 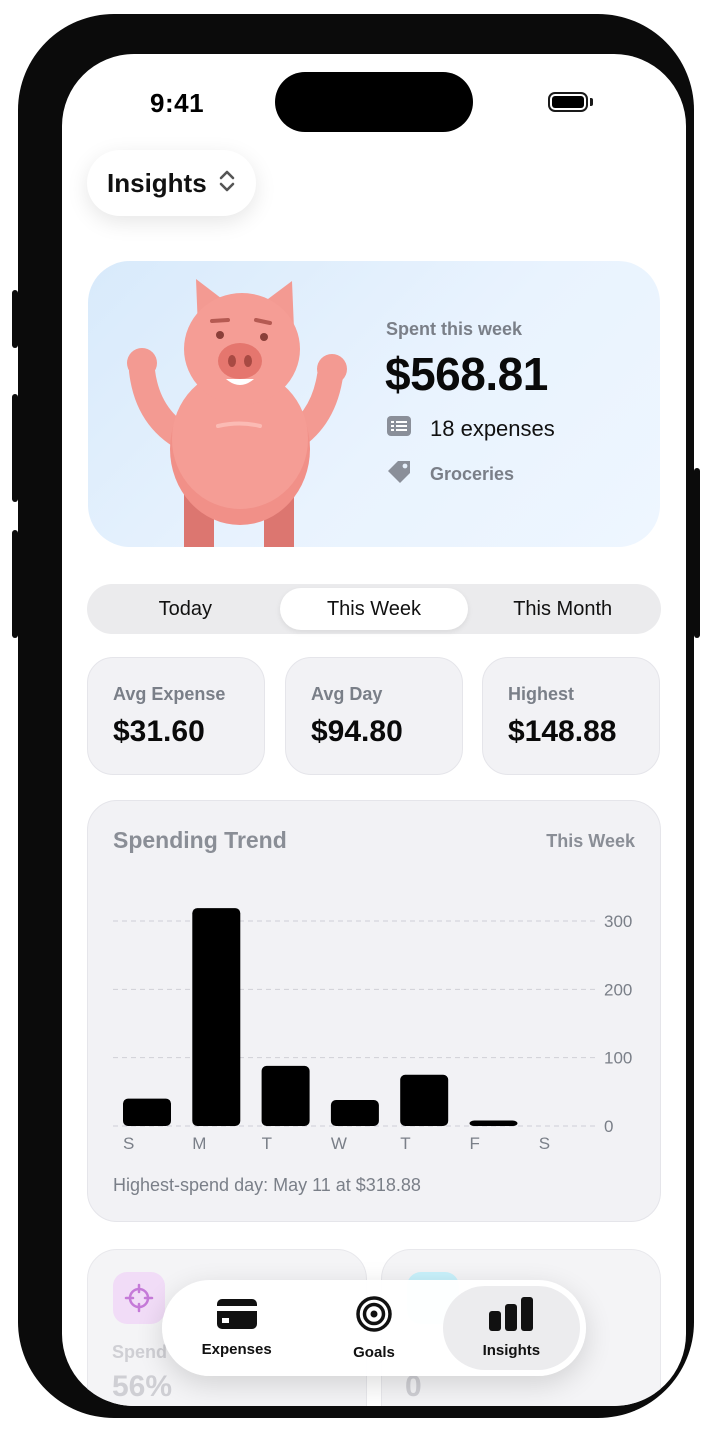 I want to click on top-category-row: Groceries, so click(x=450, y=474).